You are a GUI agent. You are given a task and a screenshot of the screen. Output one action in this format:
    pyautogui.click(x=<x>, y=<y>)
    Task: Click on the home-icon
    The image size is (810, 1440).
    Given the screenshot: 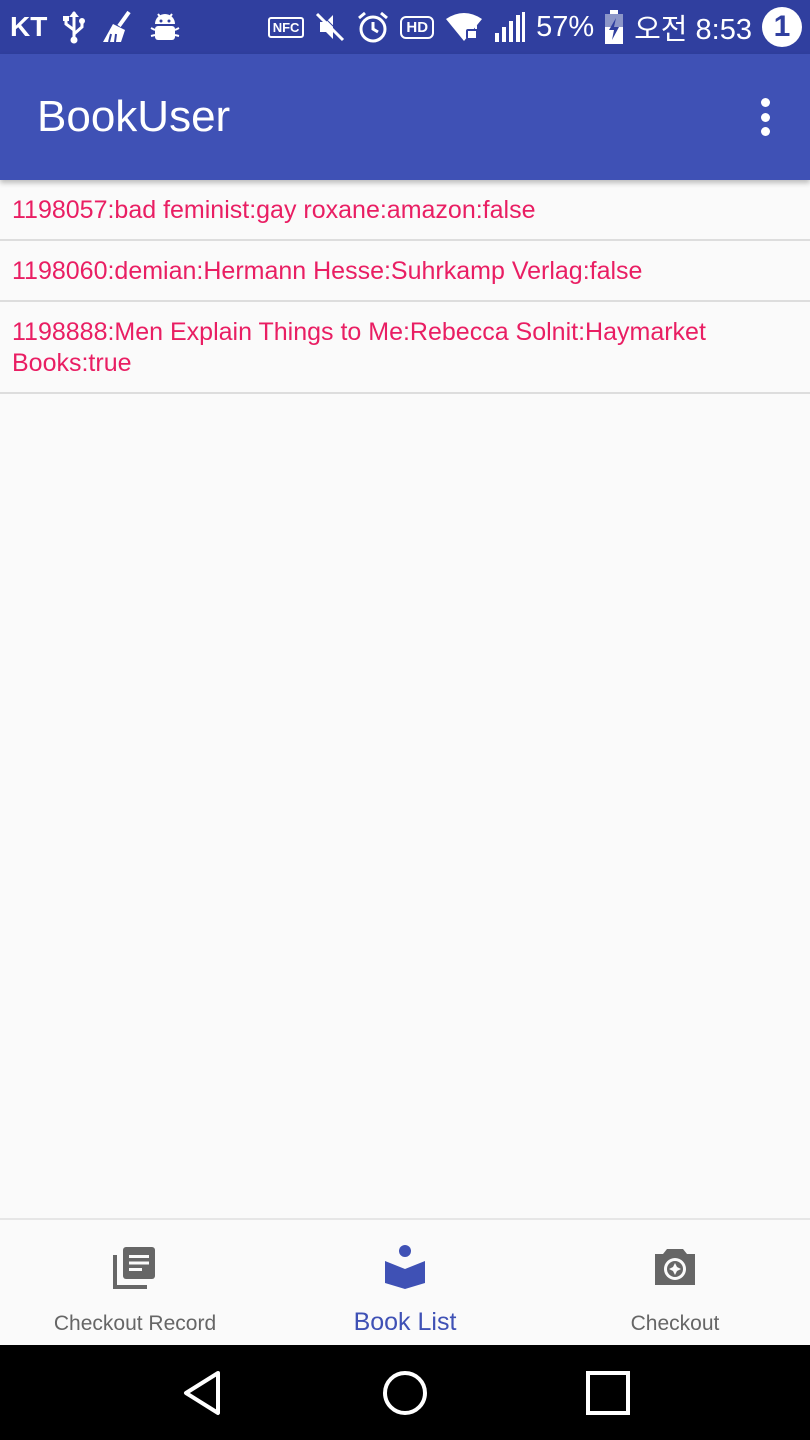 What is the action you would take?
    pyautogui.click(x=405, y=1393)
    